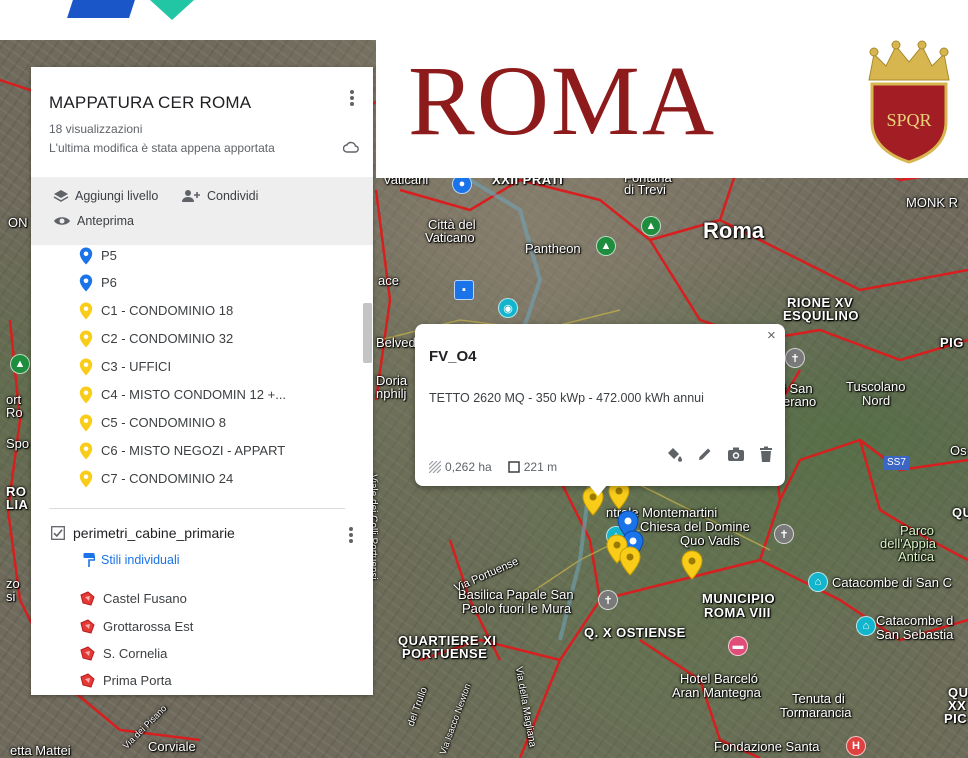  What do you see at coordinates (11, 596) in the screenshot?
I see `label-si: si` at bounding box center [11, 596].